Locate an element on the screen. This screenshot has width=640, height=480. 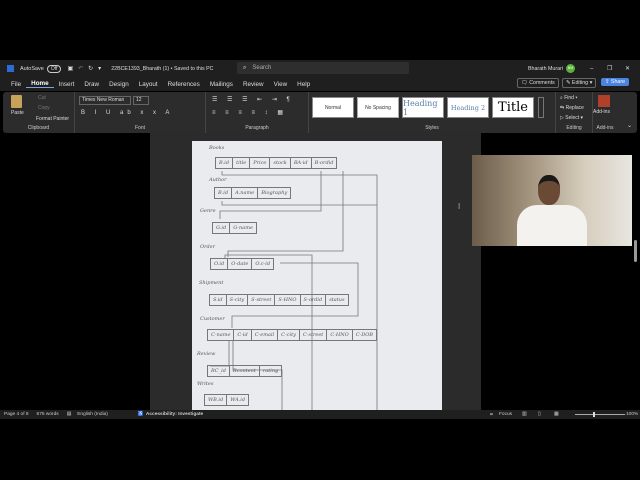
column: WA.id is located at coordinates (238, 400).